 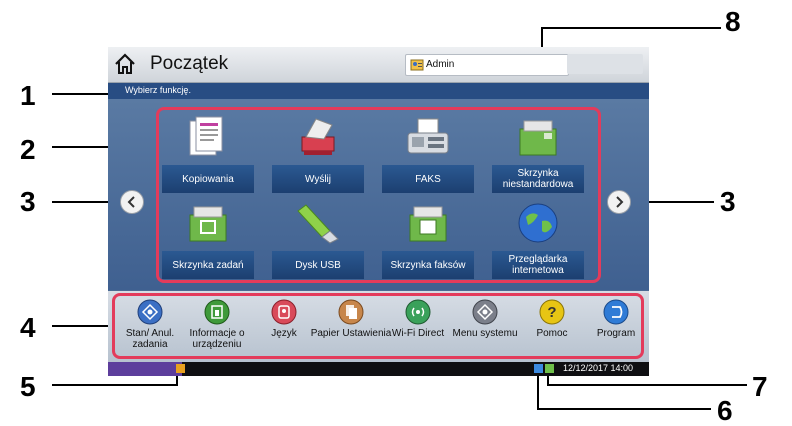 I want to click on status-area, so click(x=605, y=64).